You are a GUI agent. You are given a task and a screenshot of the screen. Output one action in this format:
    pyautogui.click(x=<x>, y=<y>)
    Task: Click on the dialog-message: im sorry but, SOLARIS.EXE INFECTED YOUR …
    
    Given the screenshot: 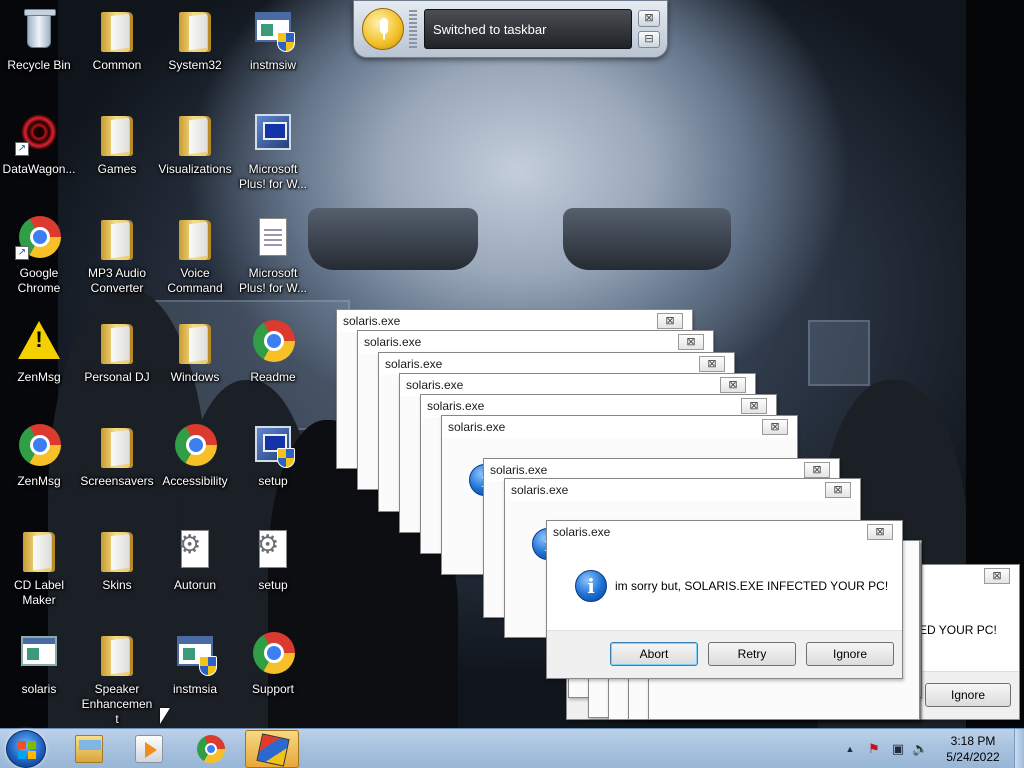 What is the action you would take?
    pyautogui.click(x=752, y=586)
    